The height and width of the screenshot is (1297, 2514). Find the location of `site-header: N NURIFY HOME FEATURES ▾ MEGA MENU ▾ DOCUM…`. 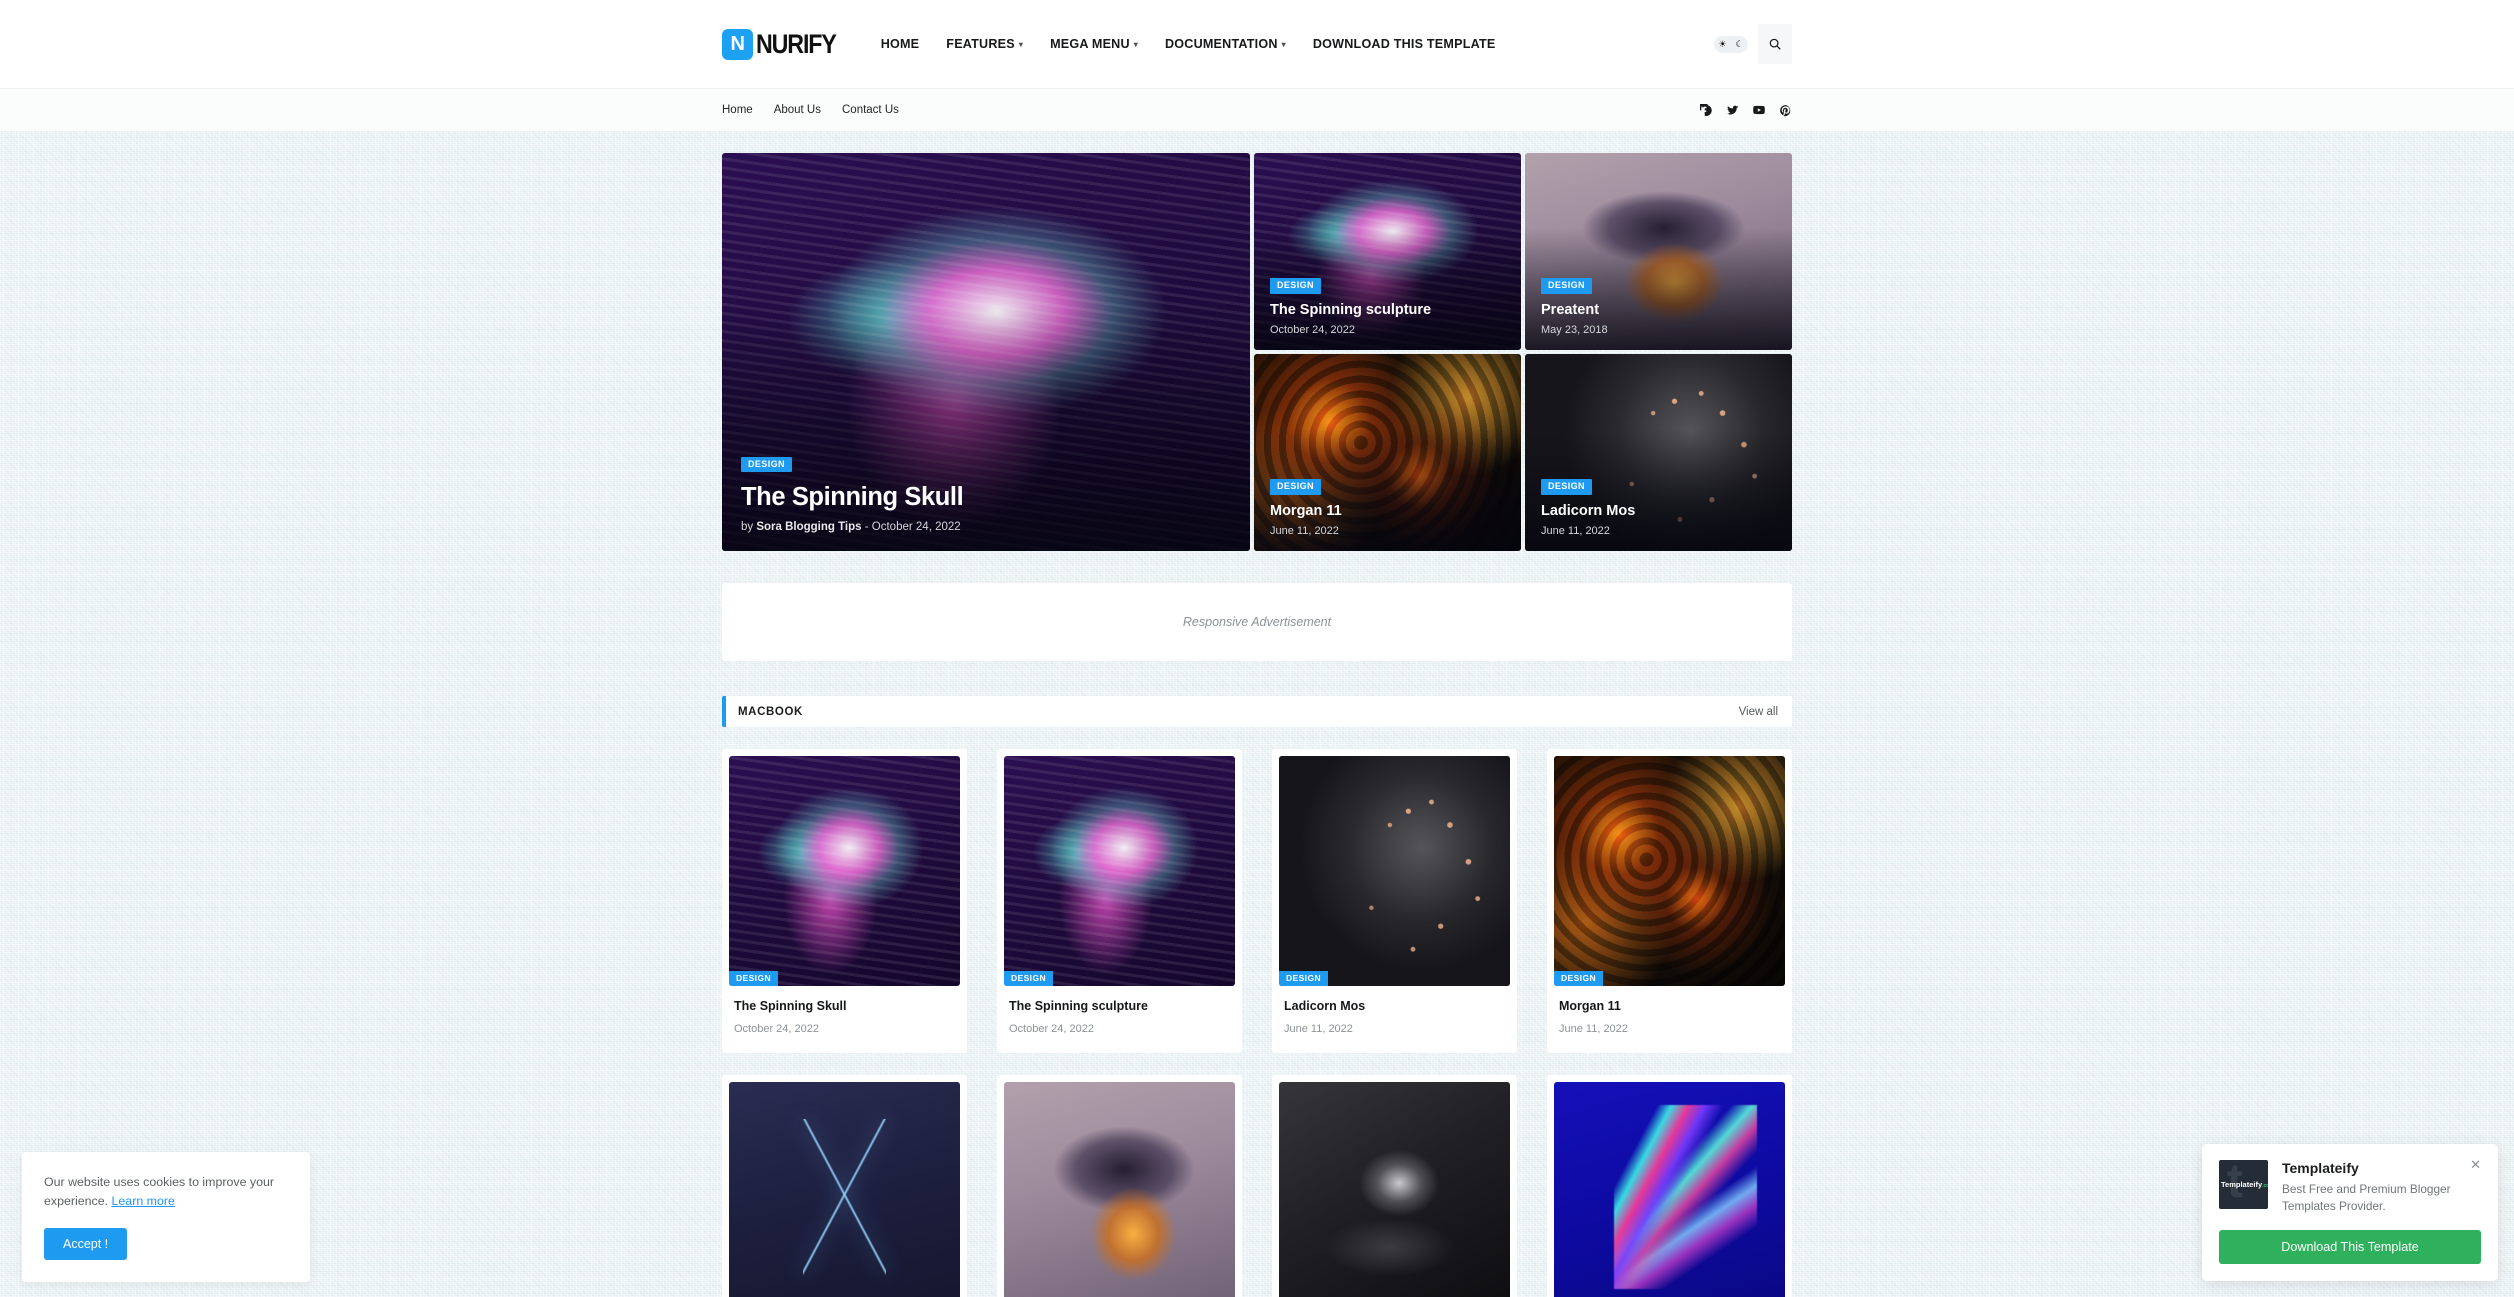

site-header: N NURIFY HOME FEATURES ▾ MEGA MENU ▾ DOCUM… is located at coordinates (1257, 44).